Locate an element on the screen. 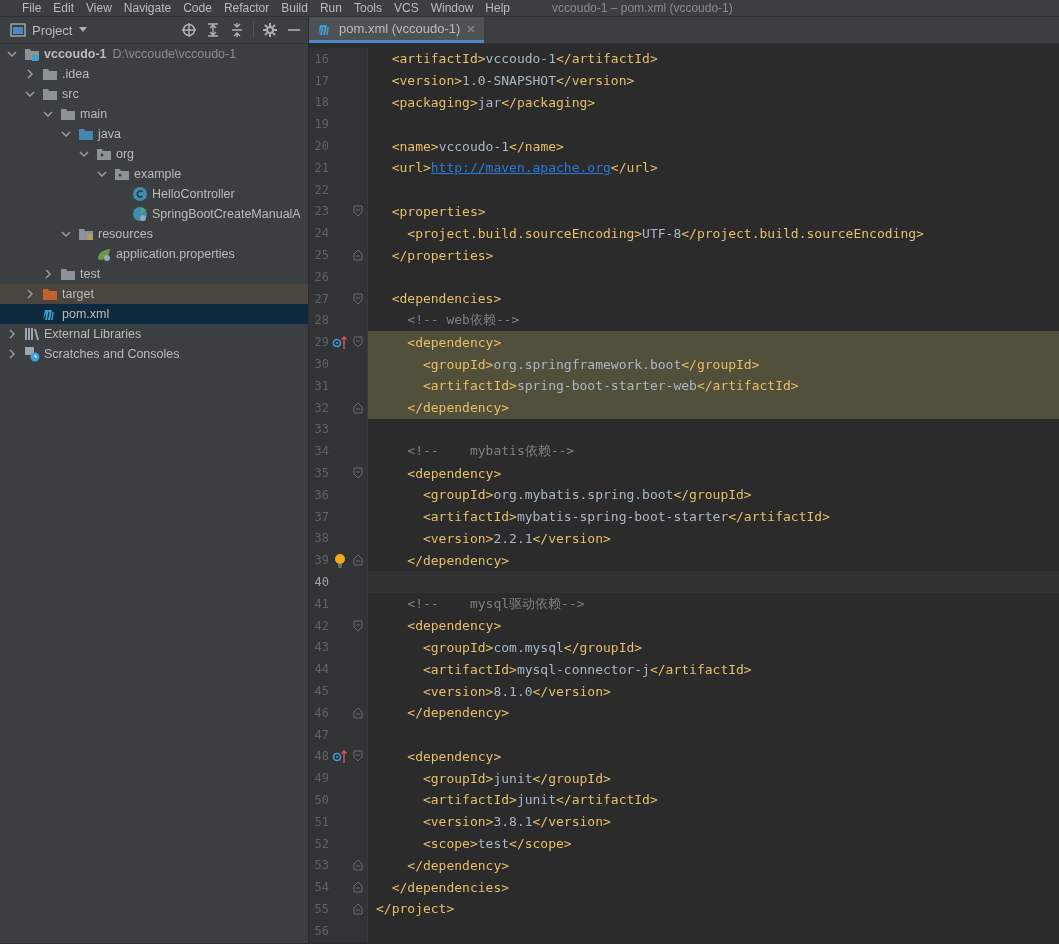 The width and height of the screenshot is (1059, 944). menu-item: File is located at coordinates (32, 8).